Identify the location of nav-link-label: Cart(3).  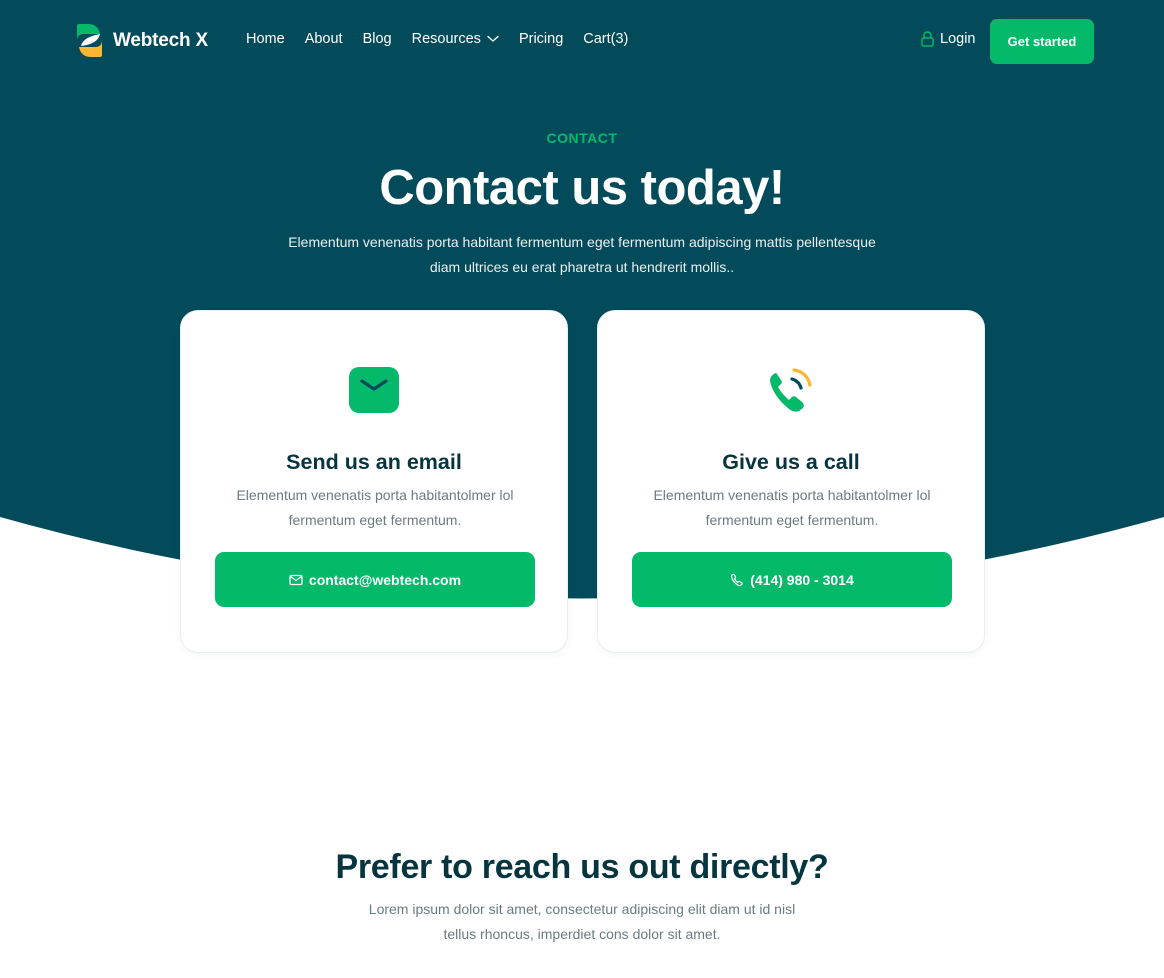
(606, 39).